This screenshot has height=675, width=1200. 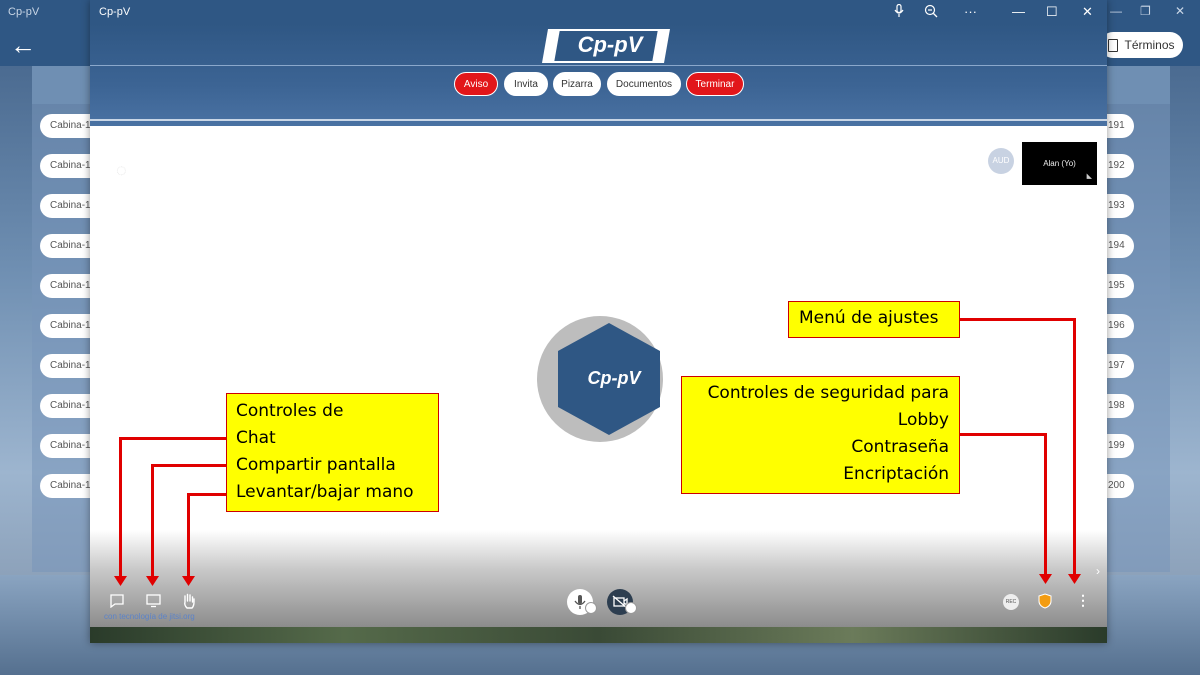 What do you see at coordinates (67, 486) in the screenshot?
I see `cabina-pill: Cabina-11` at bounding box center [67, 486].